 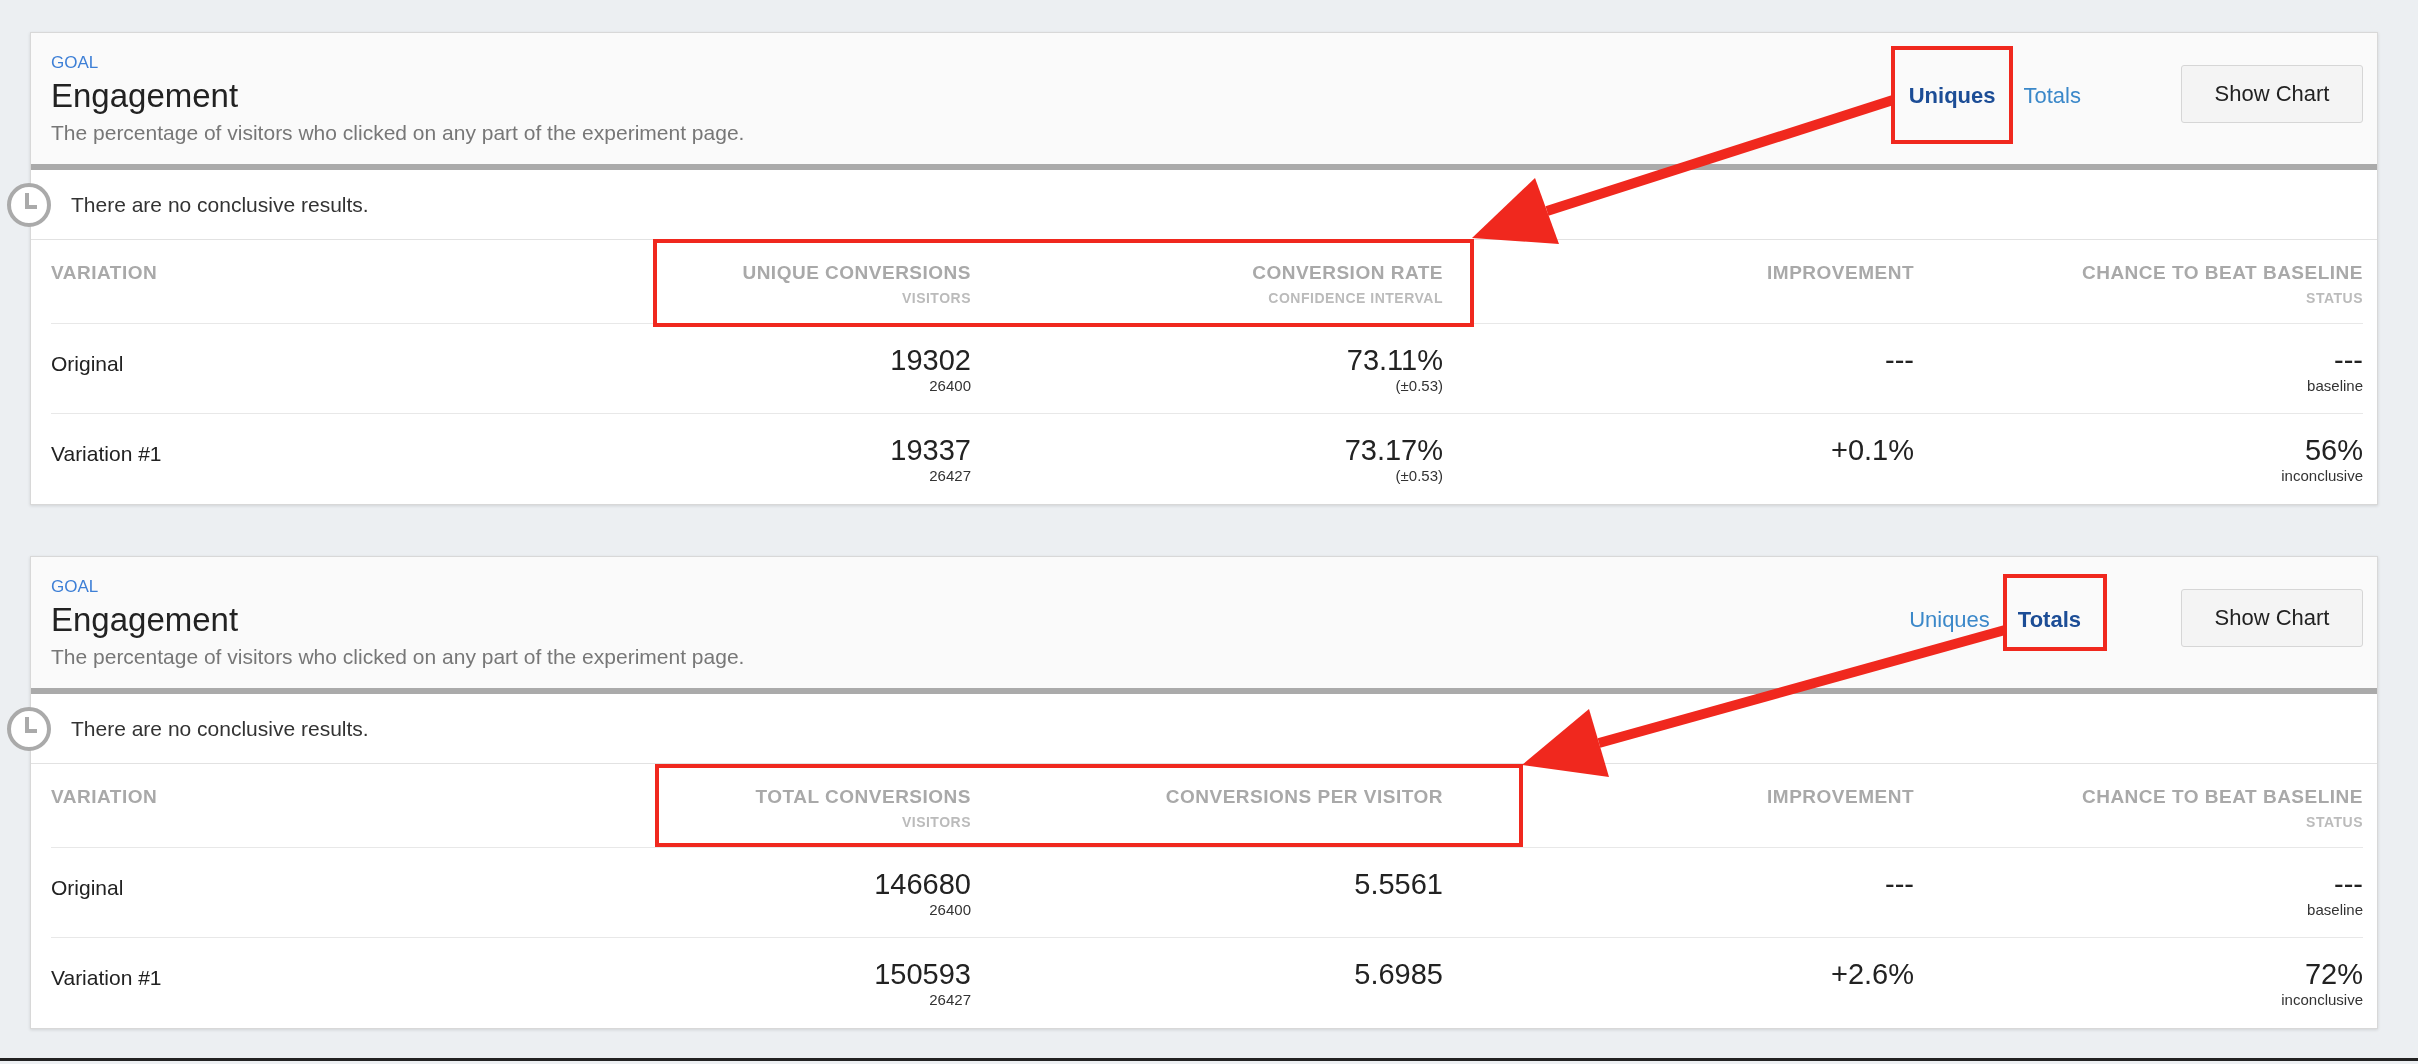 What do you see at coordinates (1398, 974) in the screenshot?
I see `table-cell: 5.6985` at bounding box center [1398, 974].